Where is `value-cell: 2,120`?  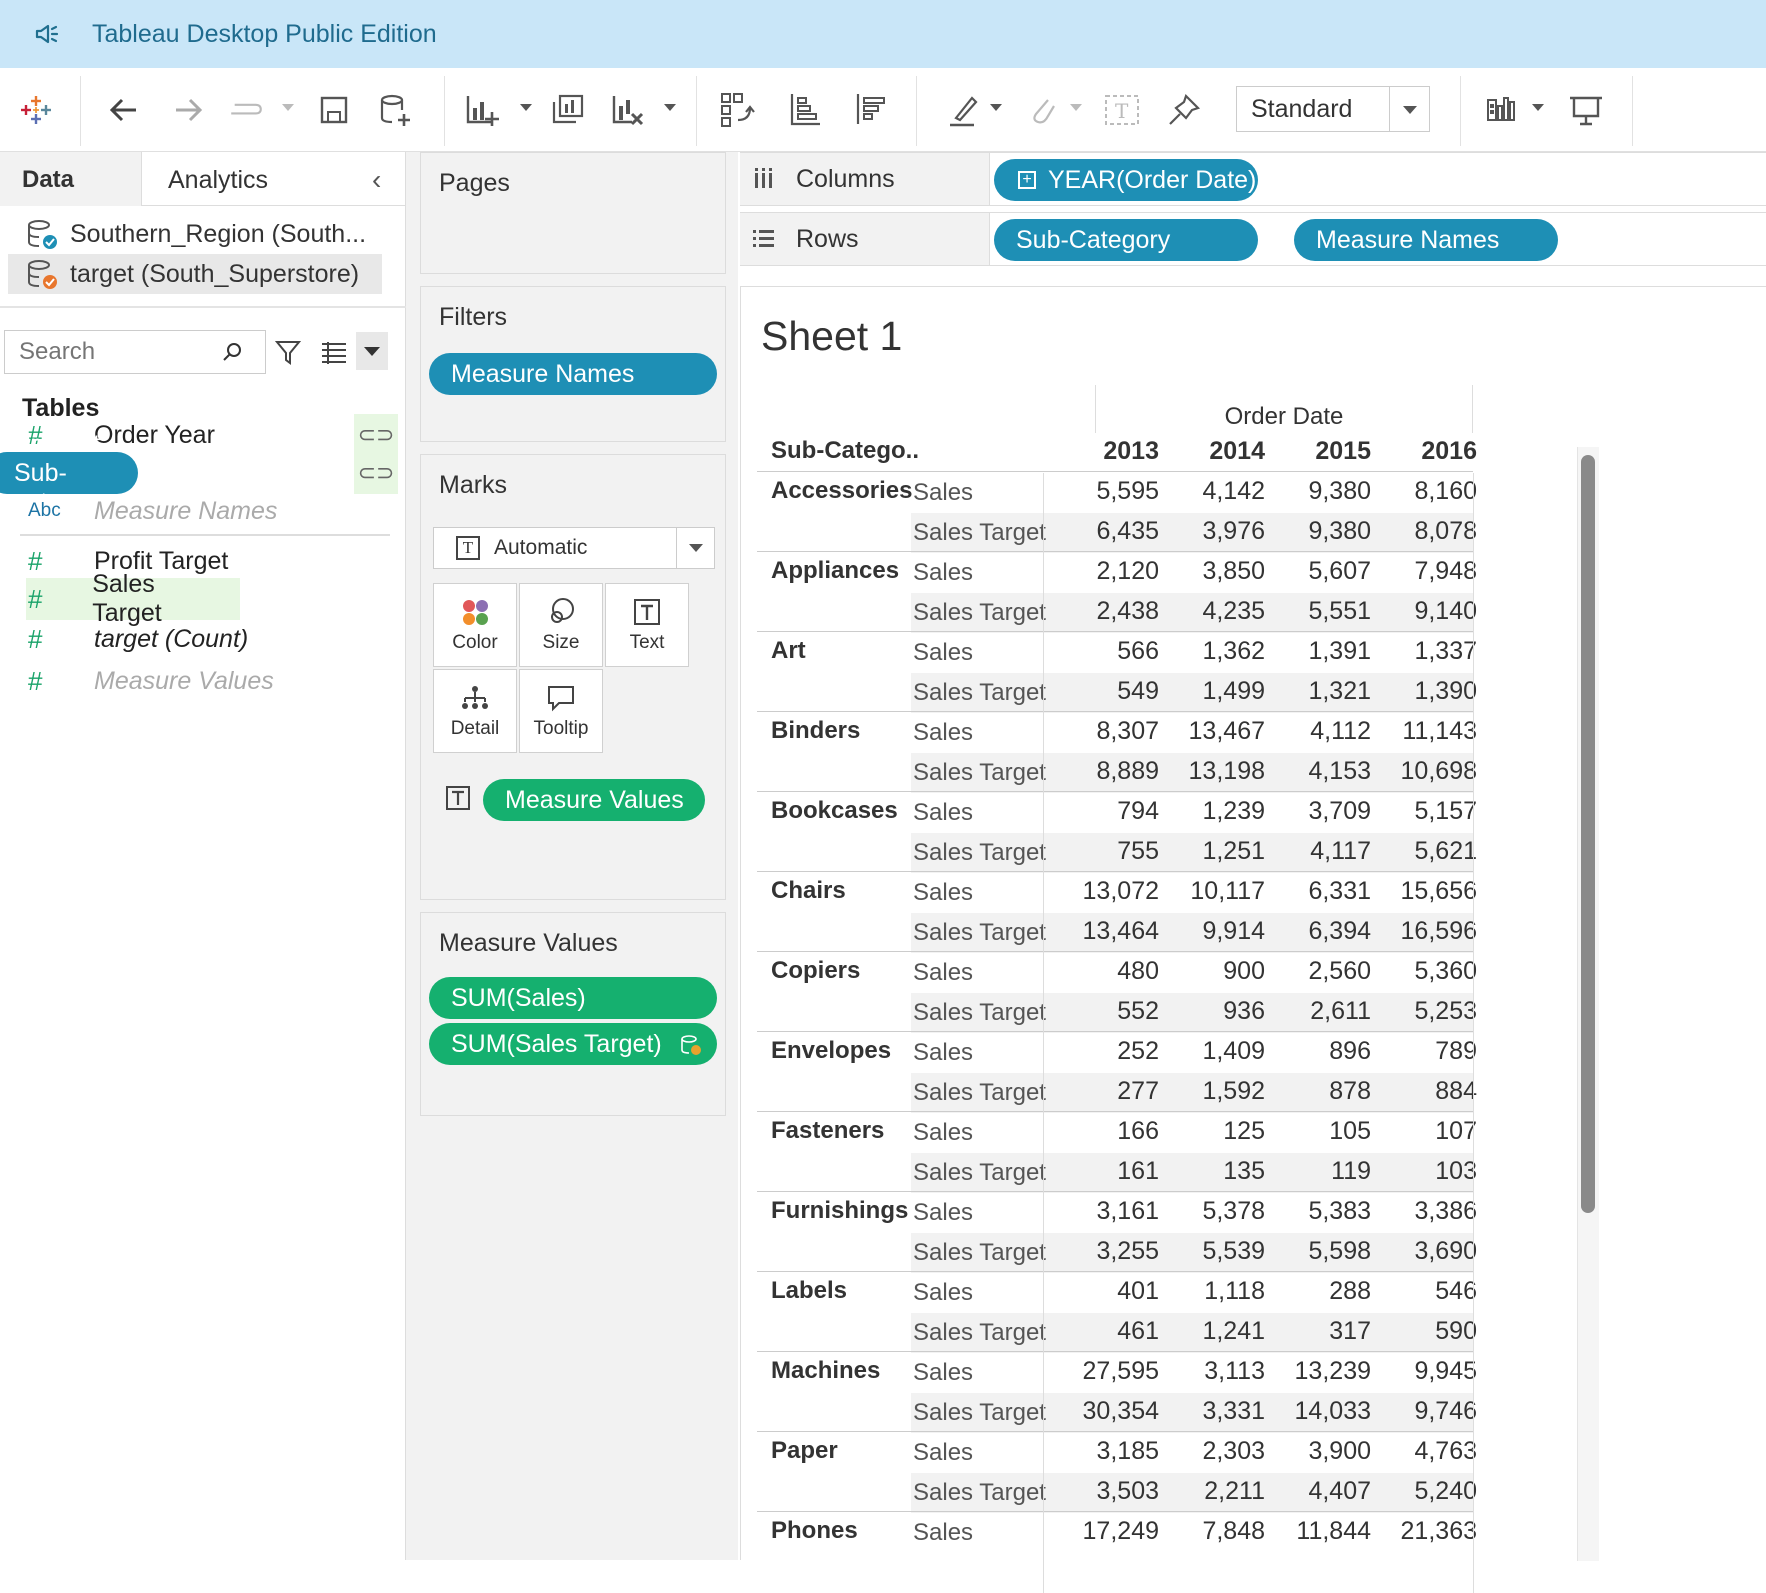 value-cell: 2,120 is located at coordinates (1106, 571).